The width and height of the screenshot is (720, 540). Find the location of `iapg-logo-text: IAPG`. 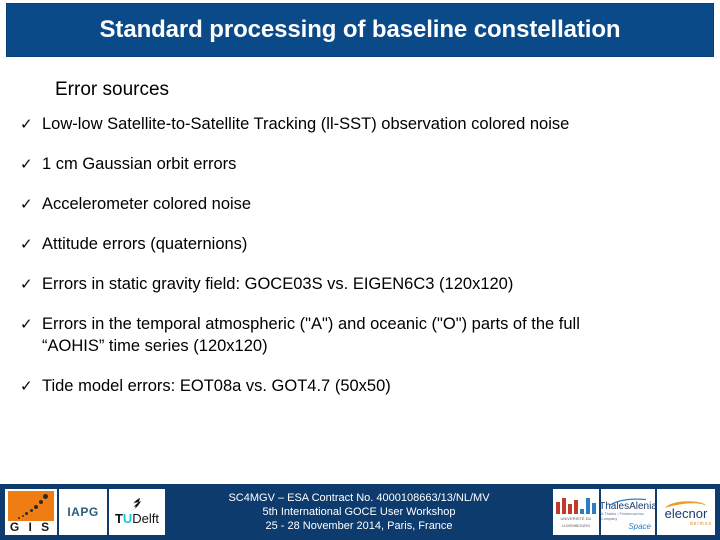

iapg-logo-text: IAPG is located at coordinates (83, 512).